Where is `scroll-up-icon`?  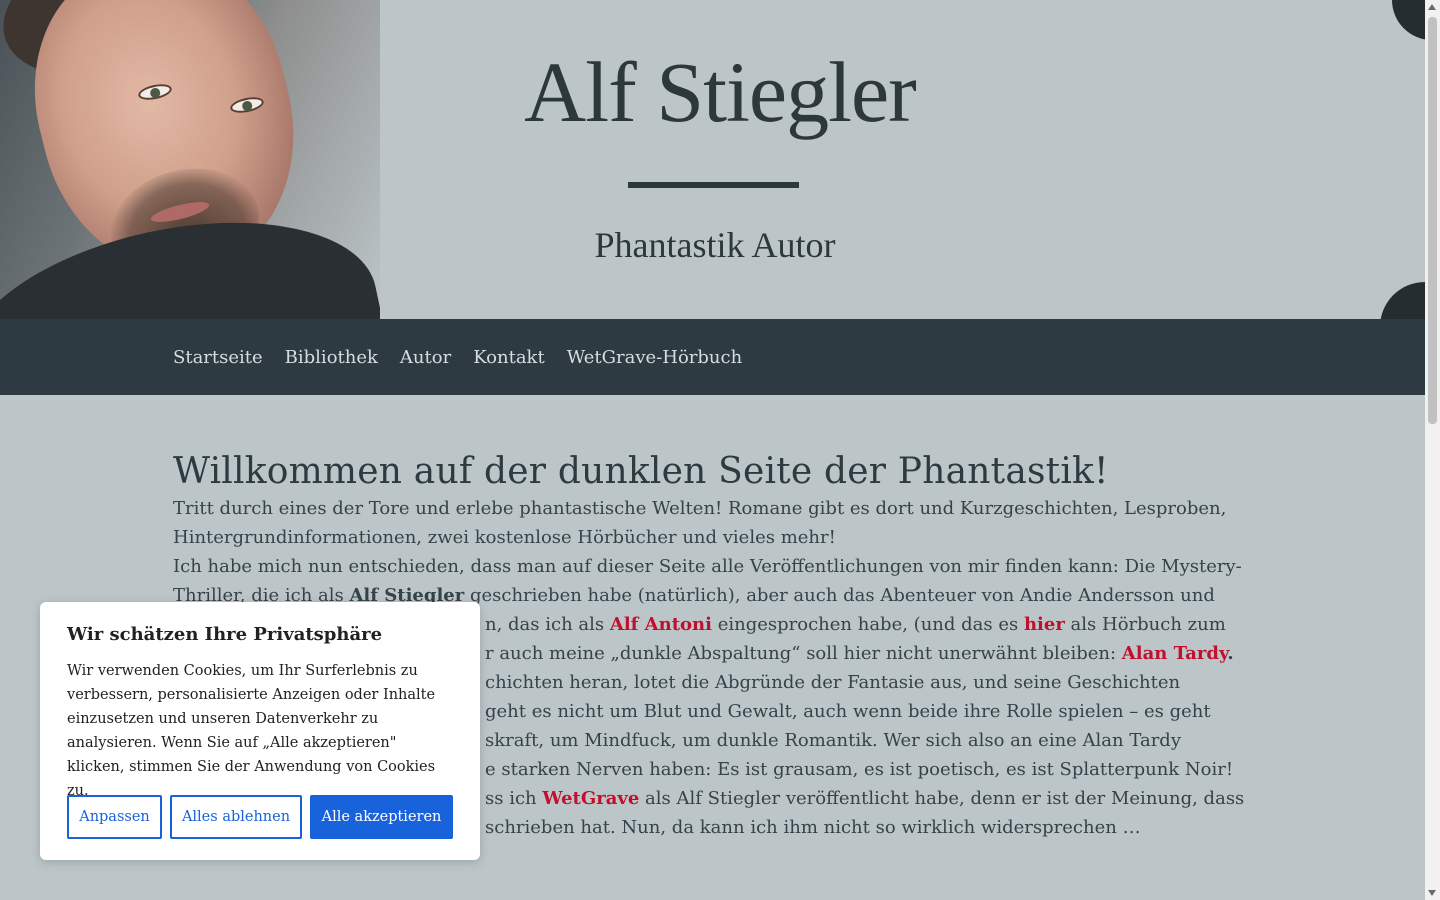 scroll-up-icon is located at coordinates (1432, 7).